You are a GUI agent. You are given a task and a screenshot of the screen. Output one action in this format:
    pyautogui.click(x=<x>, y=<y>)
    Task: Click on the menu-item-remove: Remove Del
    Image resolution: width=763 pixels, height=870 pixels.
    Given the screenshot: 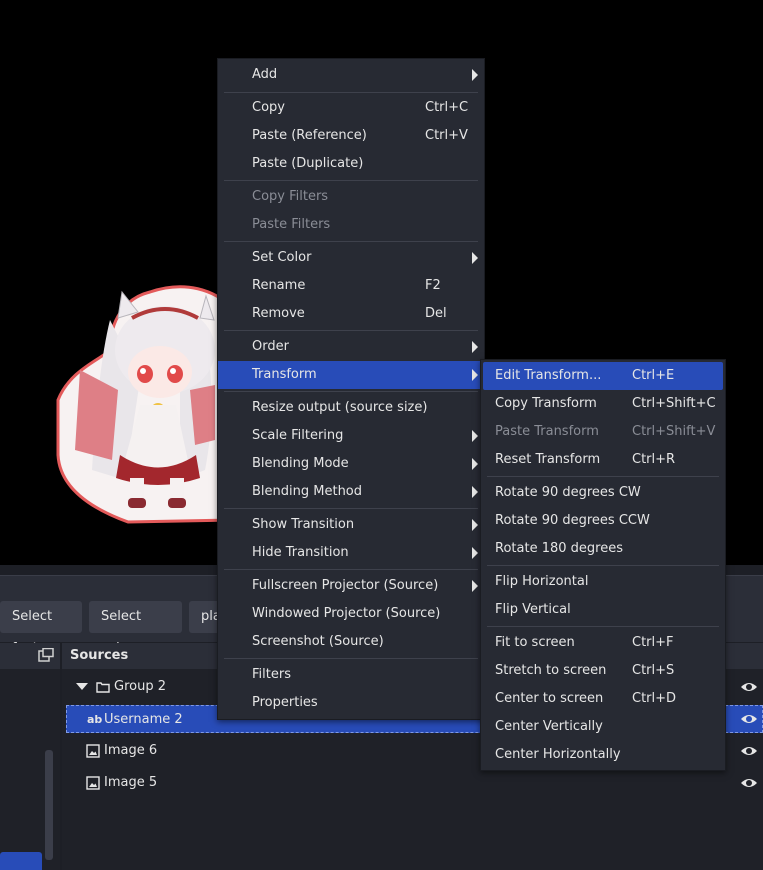 What is the action you would take?
    pyautogui.click(x=351, y=314)
    